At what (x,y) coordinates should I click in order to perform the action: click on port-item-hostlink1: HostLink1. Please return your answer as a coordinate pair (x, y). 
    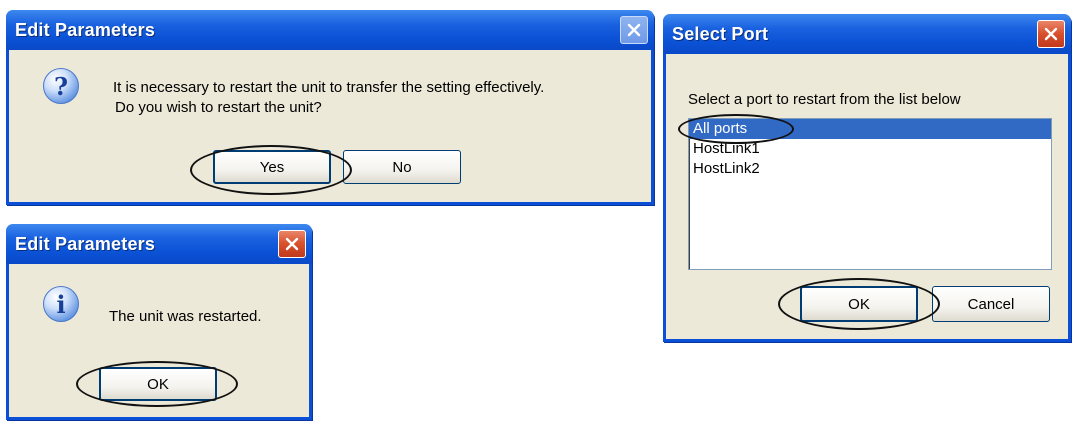
    Looking at the image, I should click on (870, 149).